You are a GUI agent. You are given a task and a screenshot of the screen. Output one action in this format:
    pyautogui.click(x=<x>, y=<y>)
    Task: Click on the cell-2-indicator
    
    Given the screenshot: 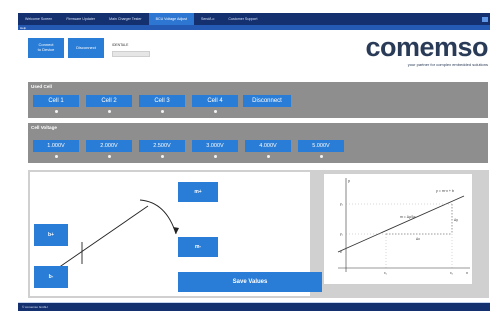 What is the action you would take?
    pyautogui.click(x=109, y=111)
    